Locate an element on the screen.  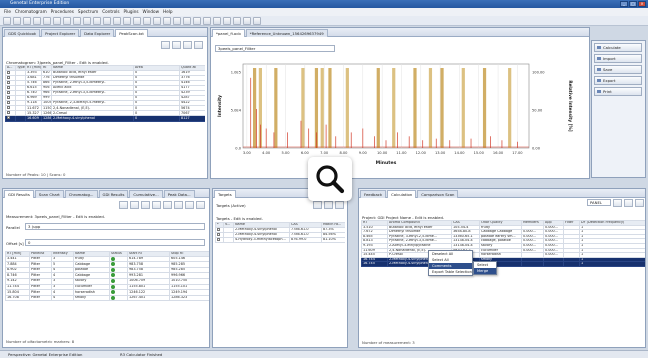
context-menu-item-export-table-selection: Export Table Selection is located at coordinates (450, 272).